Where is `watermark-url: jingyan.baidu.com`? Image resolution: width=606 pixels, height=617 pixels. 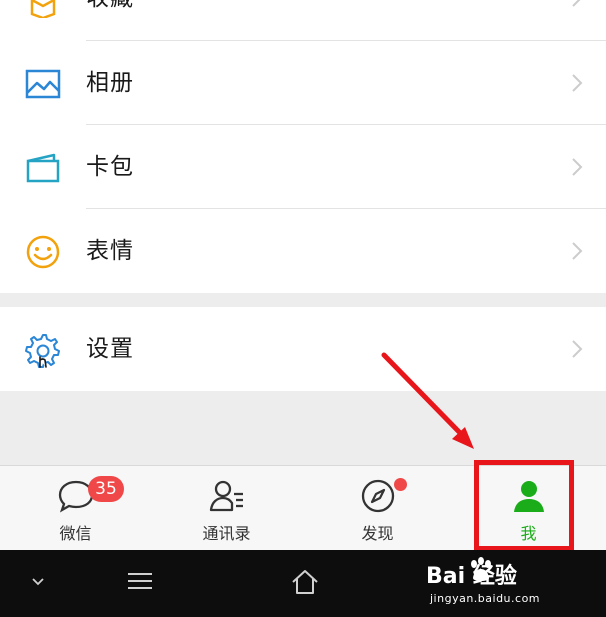
watermark-url: jingyan.baidu.com is located at coordinates (485, 598).